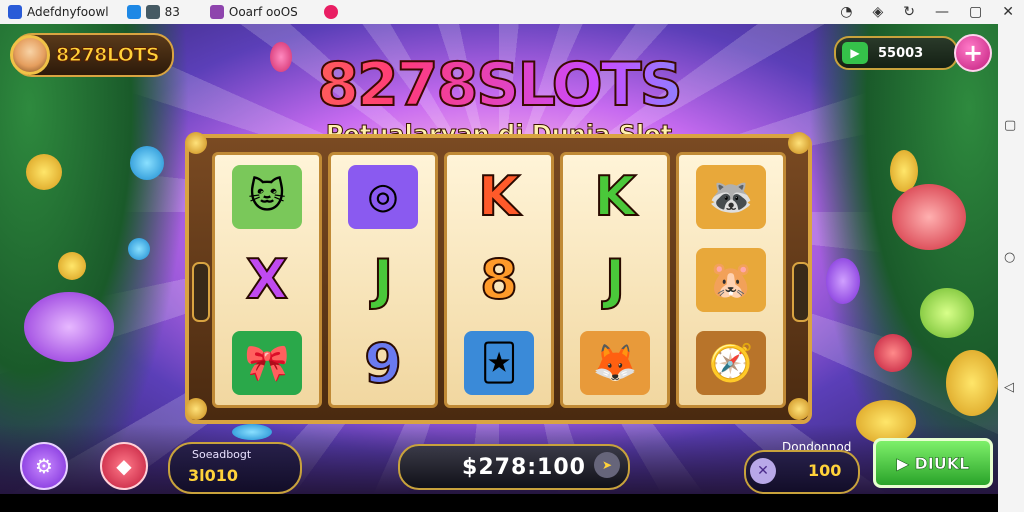  I want to click on square-nav-icon: ▢, so click(1010, 125).